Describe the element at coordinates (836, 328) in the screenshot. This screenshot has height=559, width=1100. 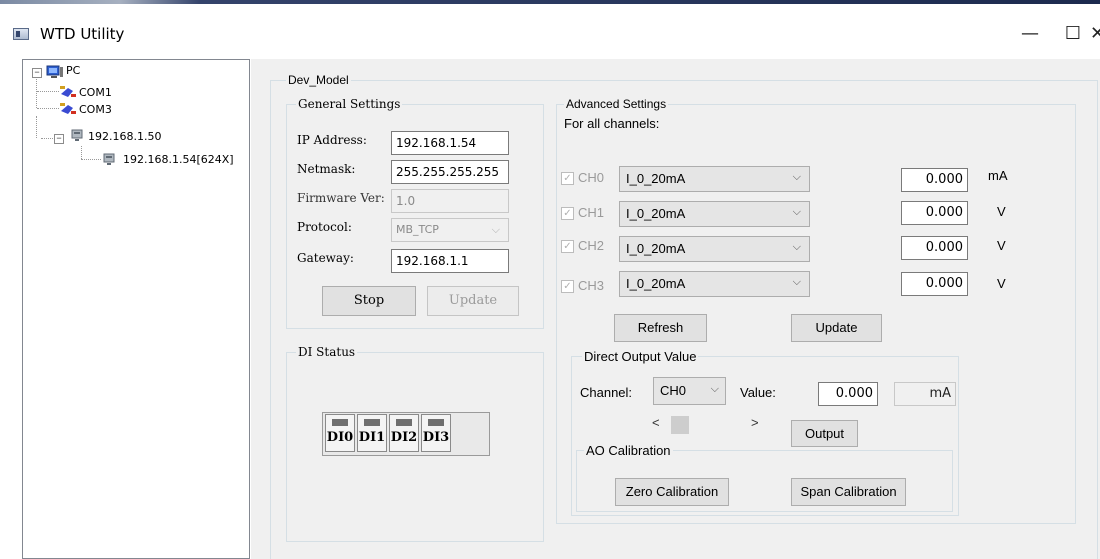
I see `update-advanced-button: Update` at that location.